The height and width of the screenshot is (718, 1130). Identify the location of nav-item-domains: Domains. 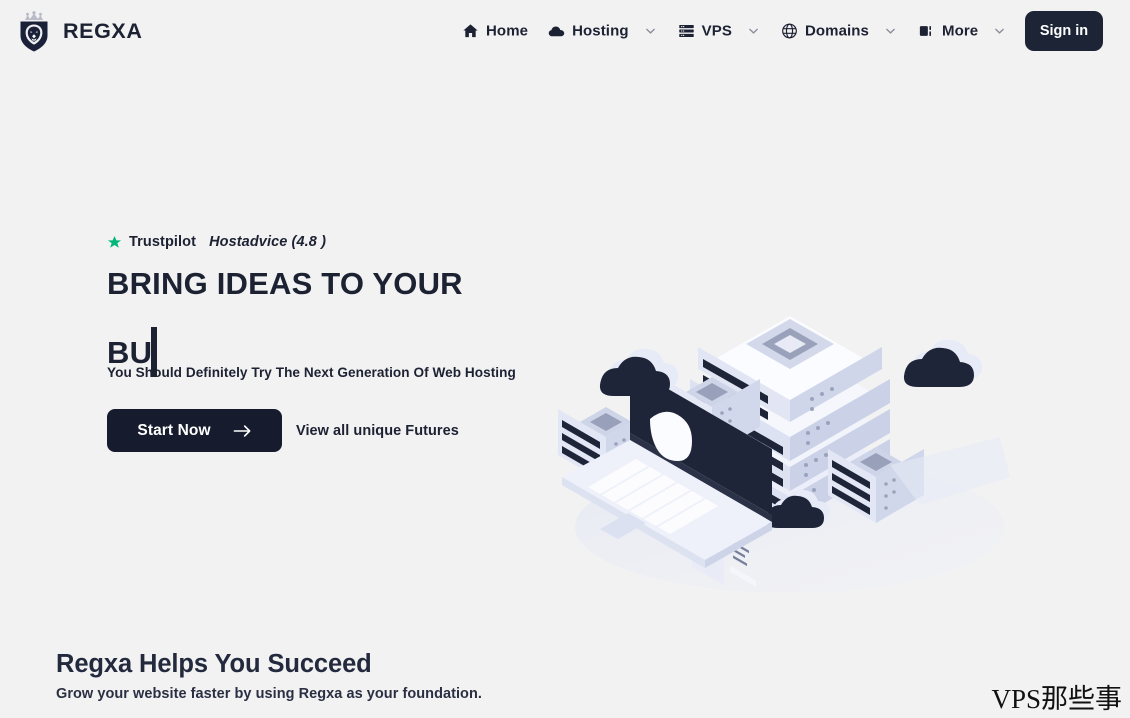
(839, 31).